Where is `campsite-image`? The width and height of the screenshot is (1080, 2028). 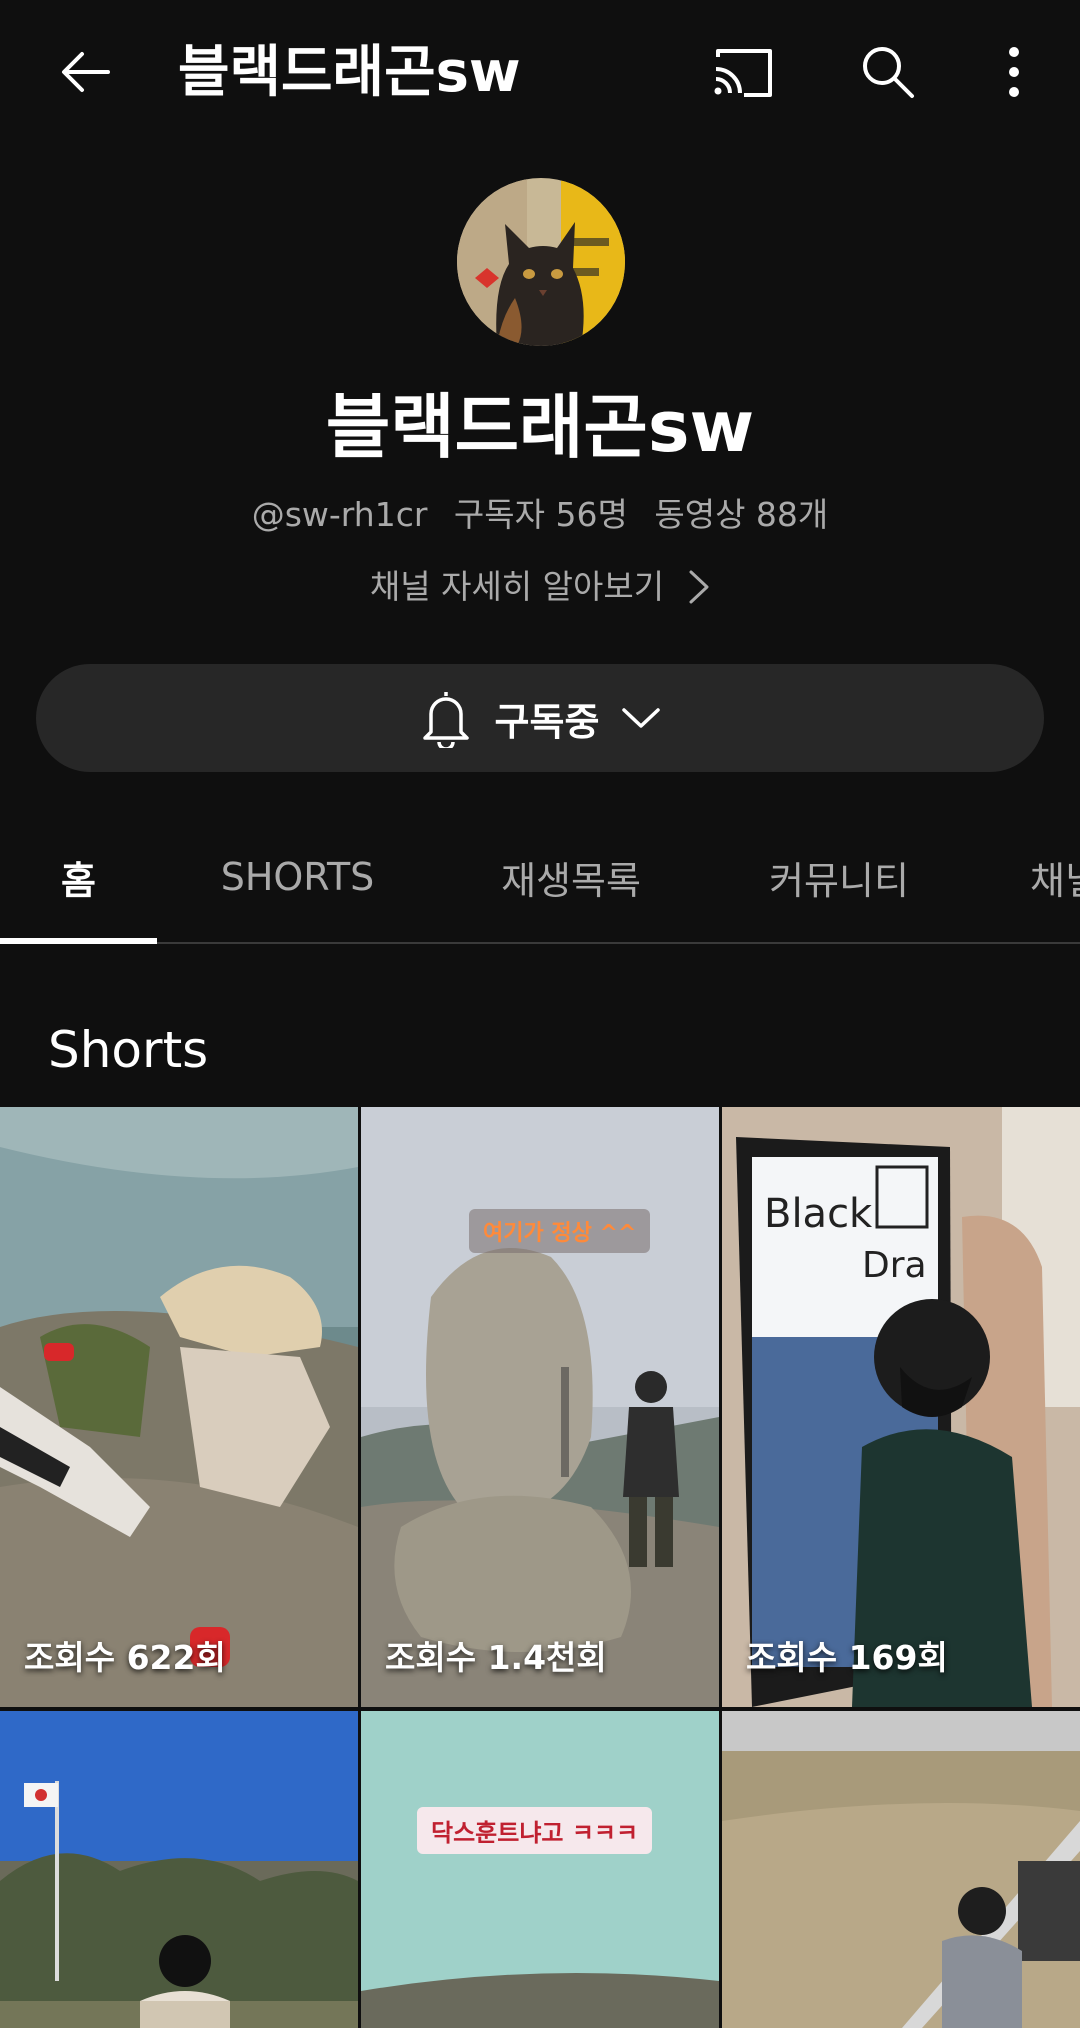 campsite-image is located at coordinates (901, 1869).